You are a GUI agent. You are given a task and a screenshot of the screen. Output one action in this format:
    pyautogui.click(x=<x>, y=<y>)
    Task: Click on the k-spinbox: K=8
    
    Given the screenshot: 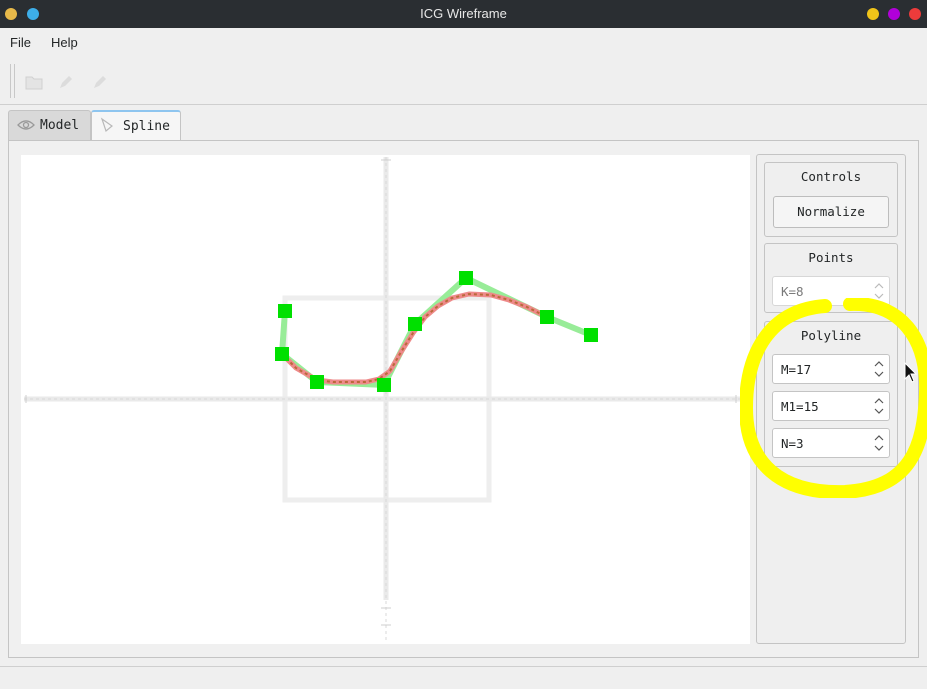 What is the action you would take?
    pyautogui.click(x=831, y=291)
    